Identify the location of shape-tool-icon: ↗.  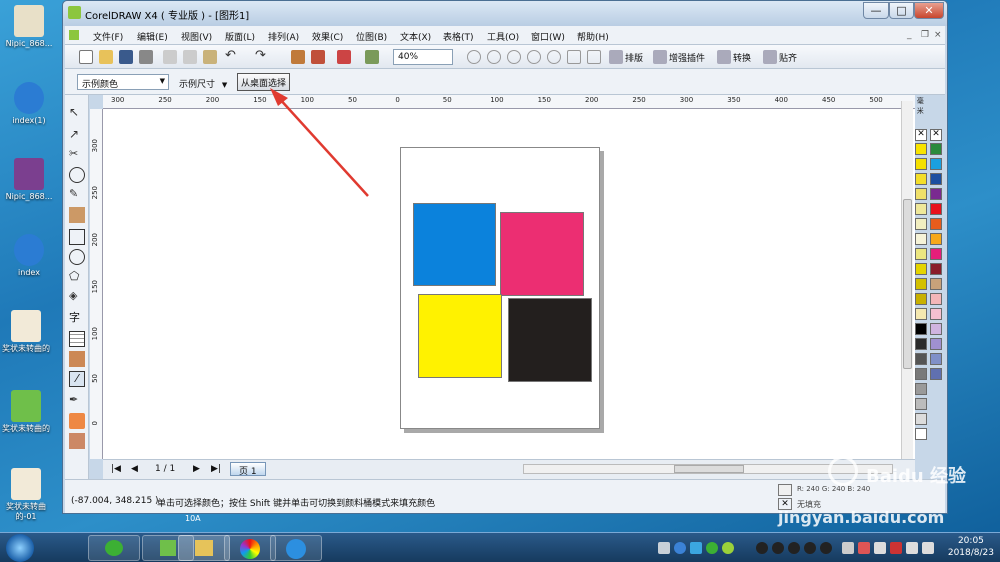
(77, 135).